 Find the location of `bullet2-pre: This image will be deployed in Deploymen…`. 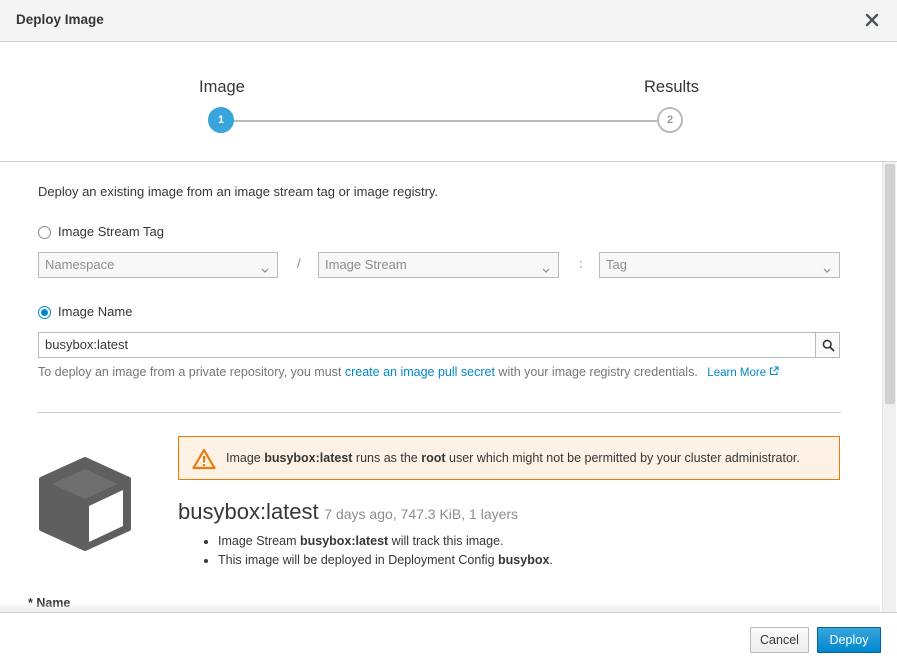

bullet2-pre: This image will be deployed in Deploymen… is located at coordinates (358, 560).